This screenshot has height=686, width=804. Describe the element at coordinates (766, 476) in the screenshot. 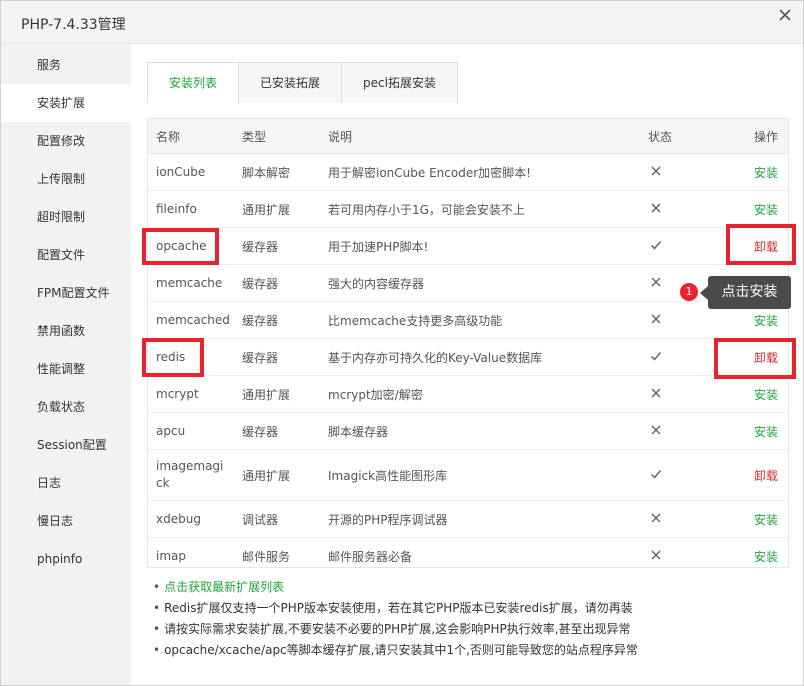

I see `uninstall-button: 卸载` at that location.